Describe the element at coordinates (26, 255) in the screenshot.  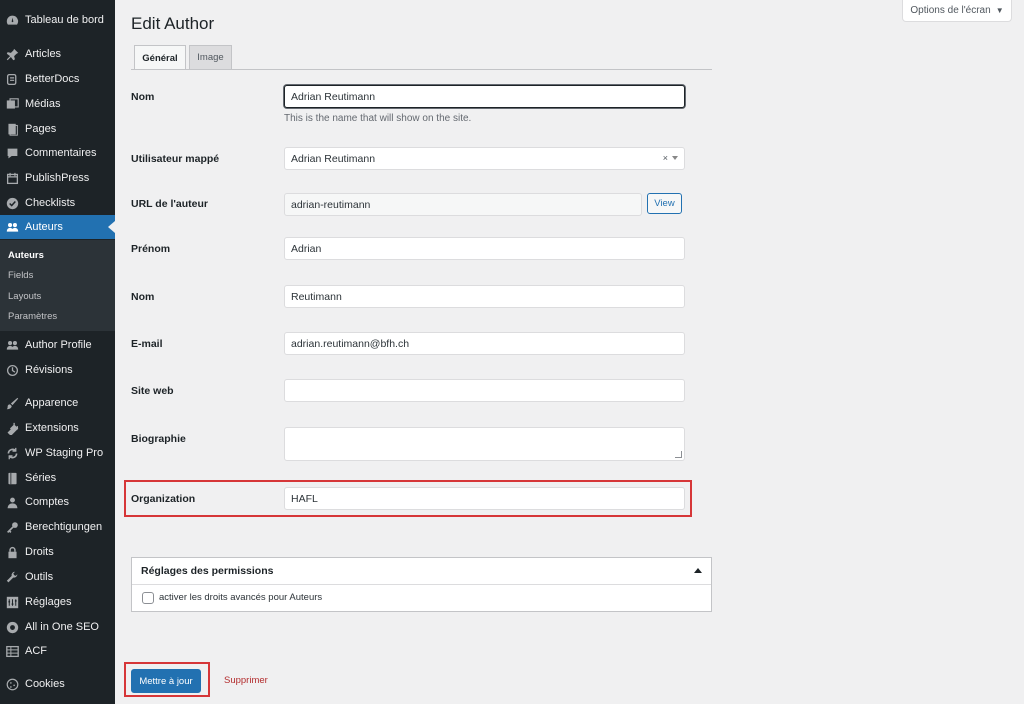
I see `submenu-item-auteurs: Auteurs` at that location.